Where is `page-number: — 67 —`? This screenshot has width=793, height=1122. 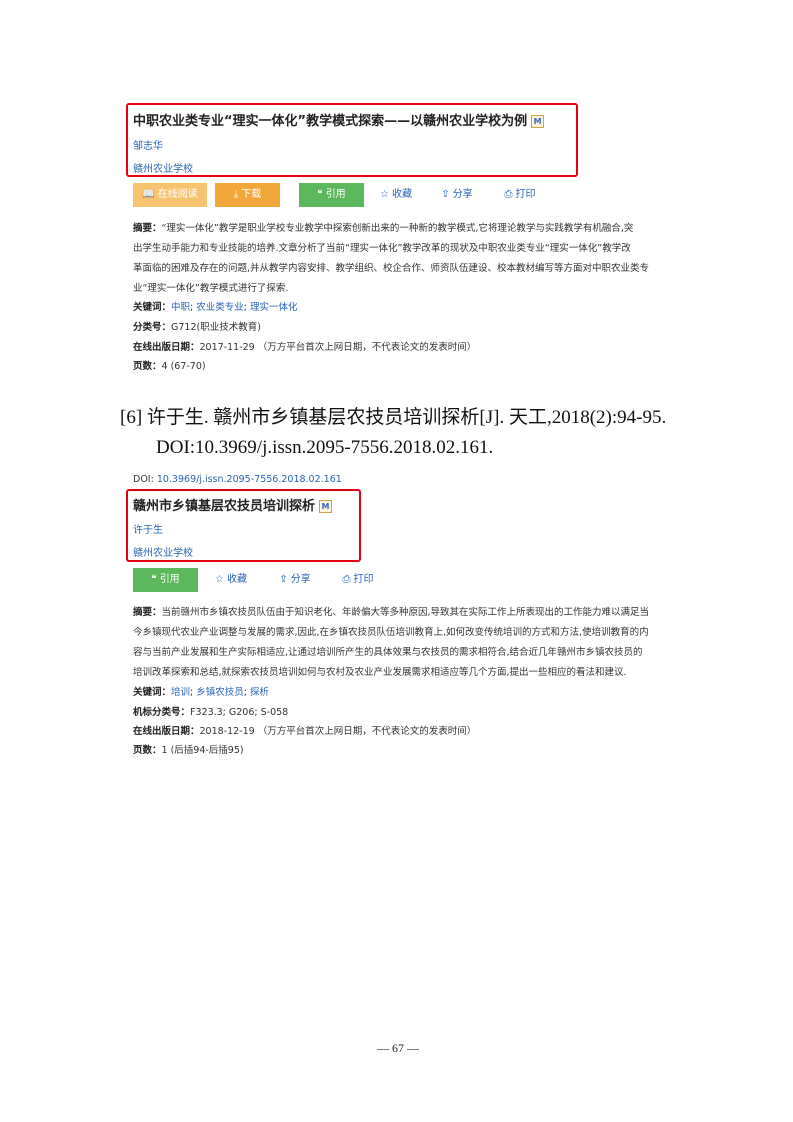
page-number: — 67 — is located at coordinates (398, 1048).